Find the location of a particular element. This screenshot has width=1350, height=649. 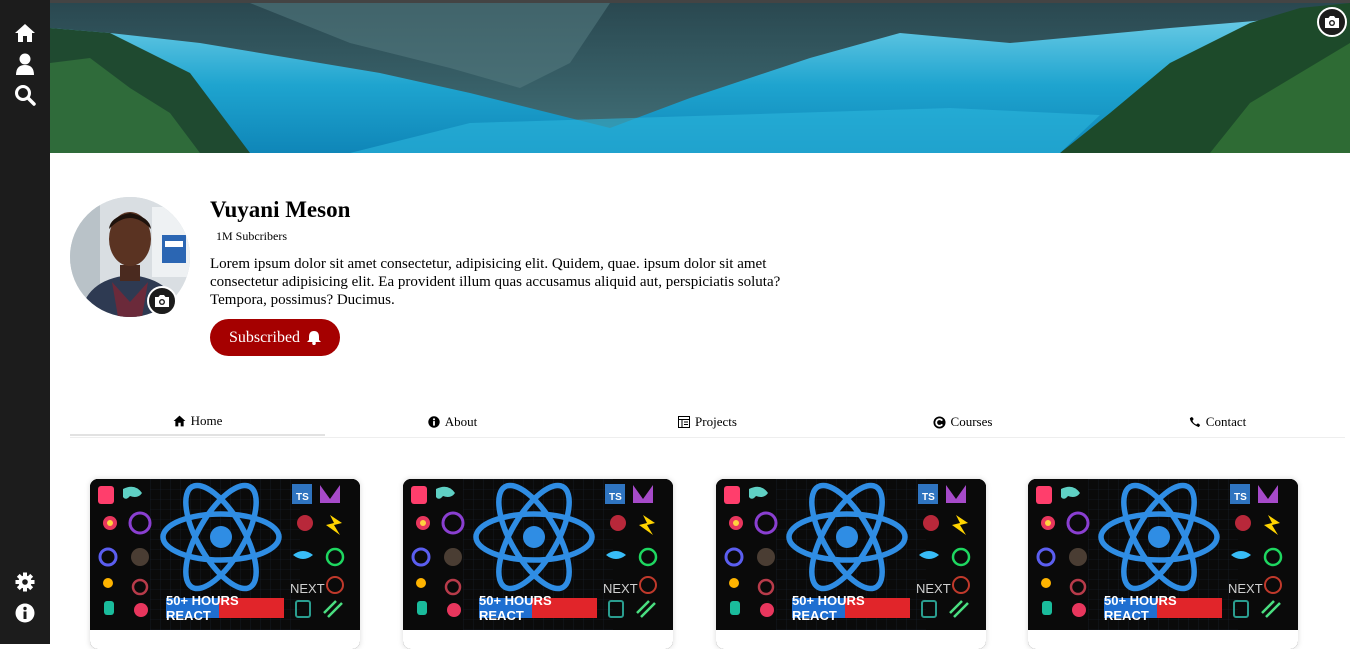

tab-contact: Contact is located at coordinates (1217, 422).